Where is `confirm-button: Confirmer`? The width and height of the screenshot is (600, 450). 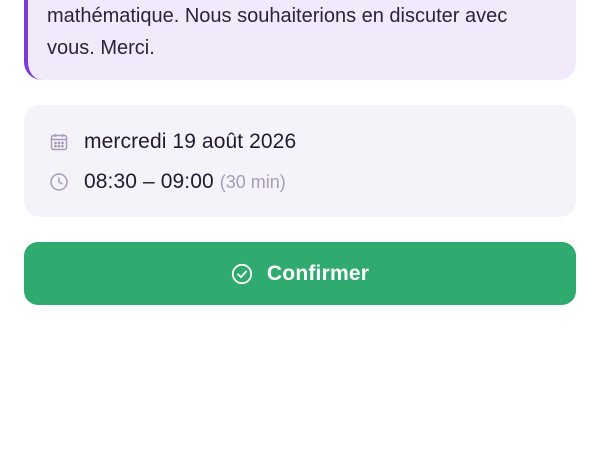
confirm-button: Confirmer is located at coordinates (300, 273).